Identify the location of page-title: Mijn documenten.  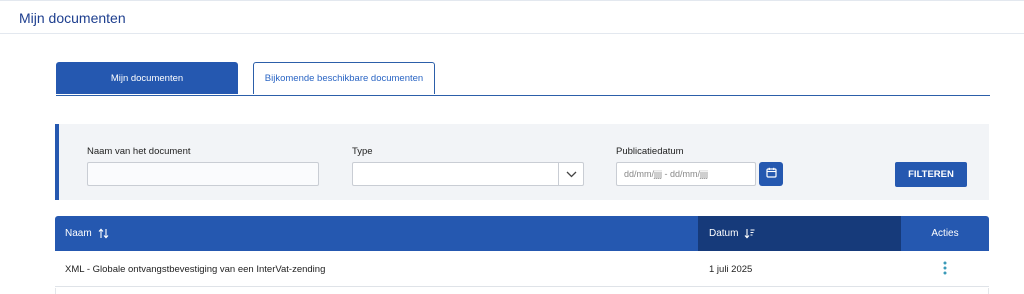
(72, 18).